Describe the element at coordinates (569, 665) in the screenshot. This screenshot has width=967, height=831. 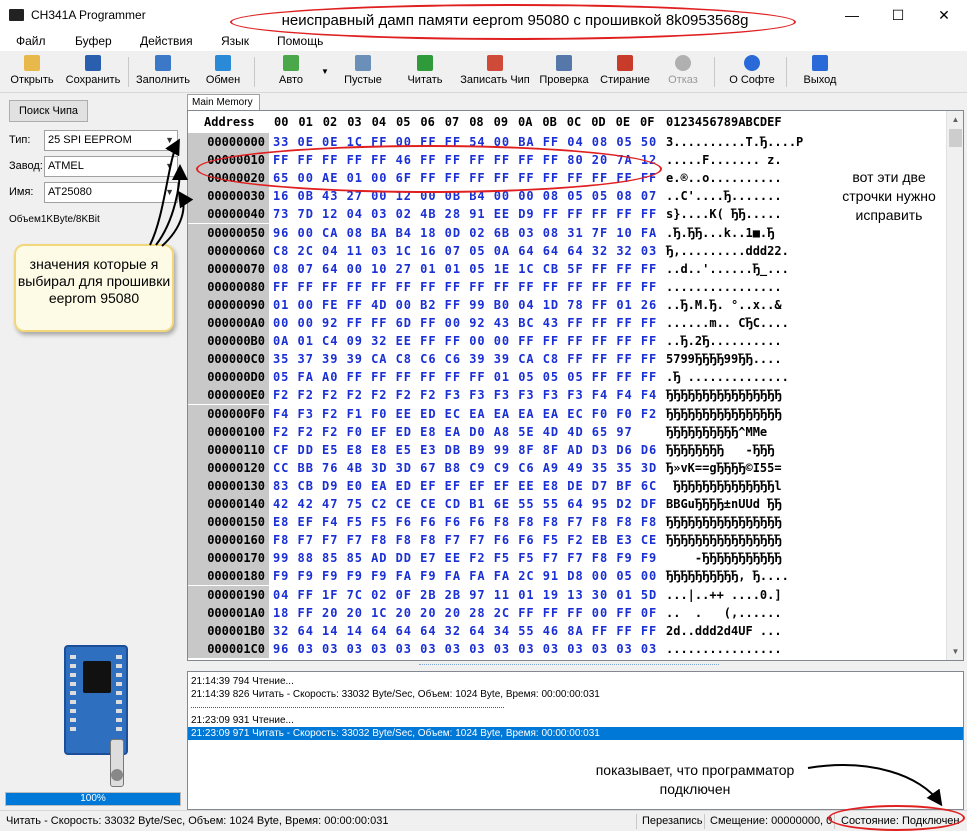
I see `splitter-grip` at that location.